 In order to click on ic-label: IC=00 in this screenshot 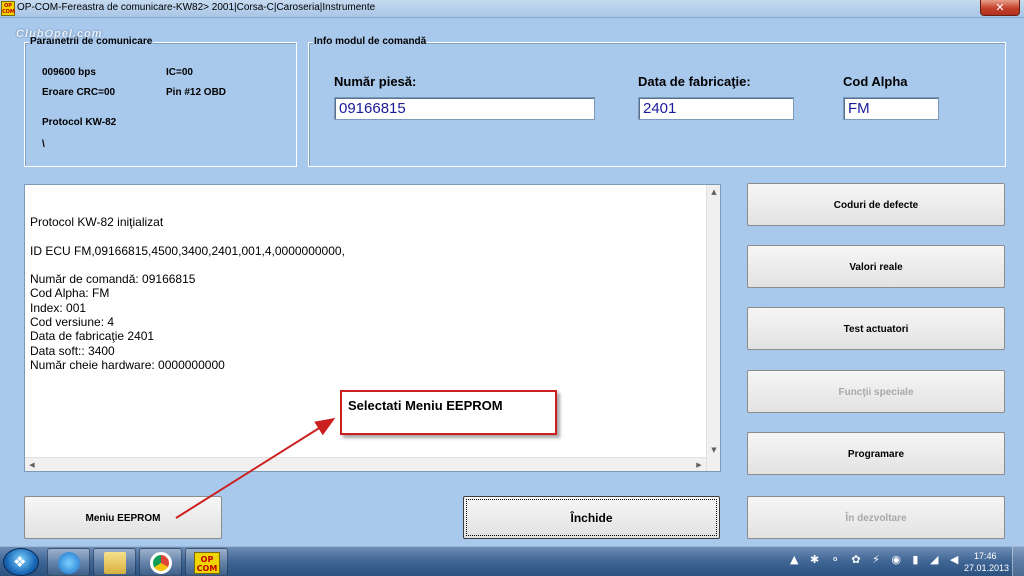, I will do `click(179, 72)`.